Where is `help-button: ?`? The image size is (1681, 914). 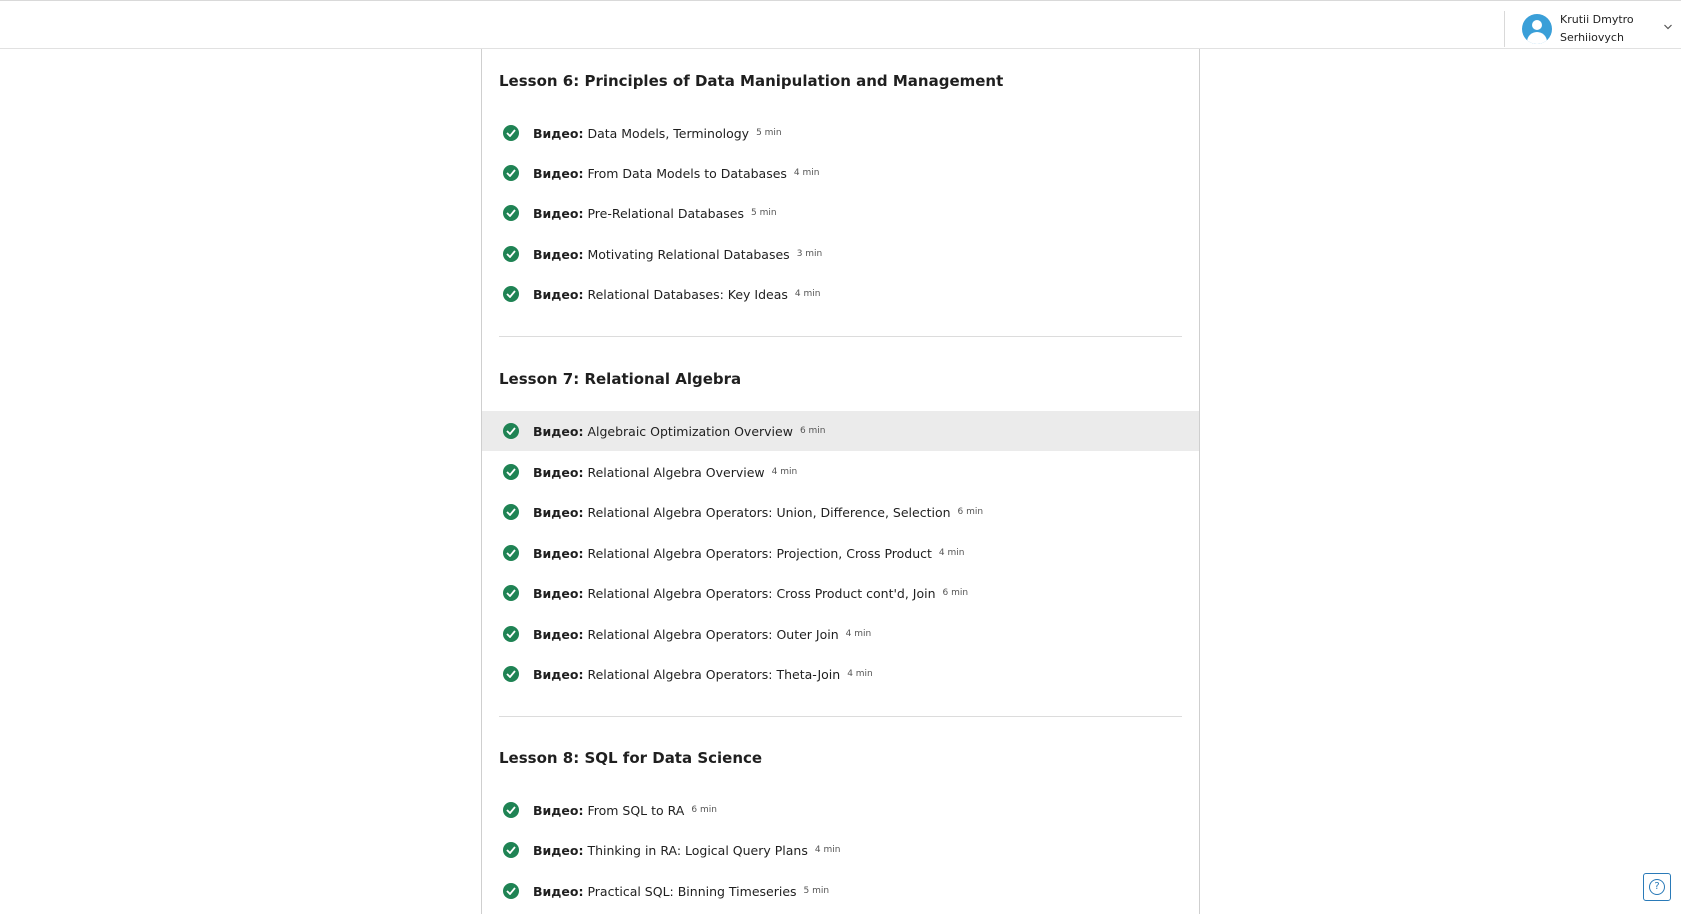
help-button: ? is located at coordinates (1657, 887).